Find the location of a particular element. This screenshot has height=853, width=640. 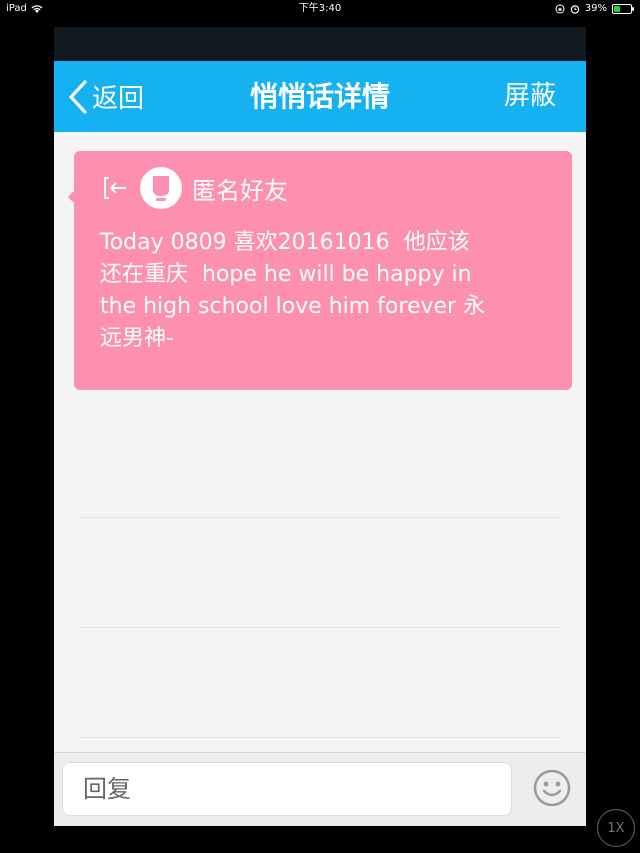

rotation-lock-icon is located at coordinates (560, 9).